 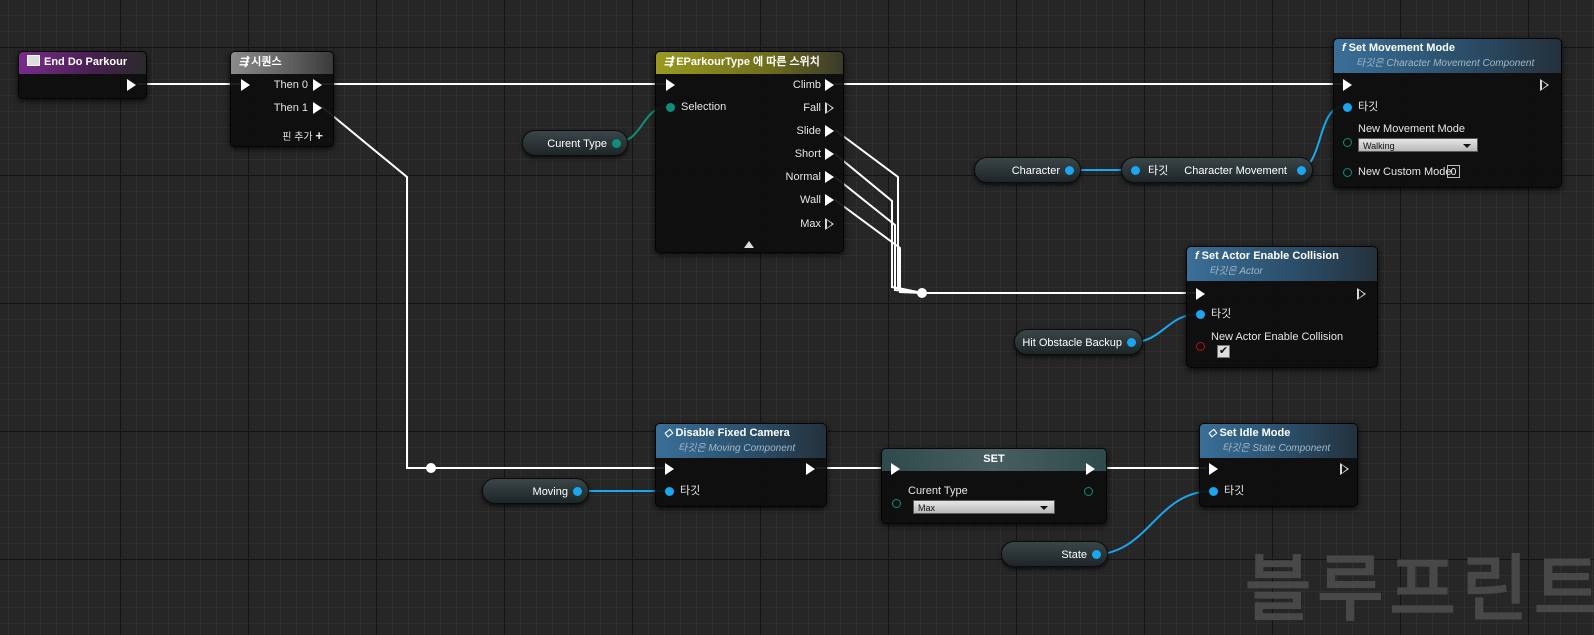 What do you see at coordinates (1074, 555) in the screenshot?
I see `variable-label: State` at bounding box center [1074, 555].